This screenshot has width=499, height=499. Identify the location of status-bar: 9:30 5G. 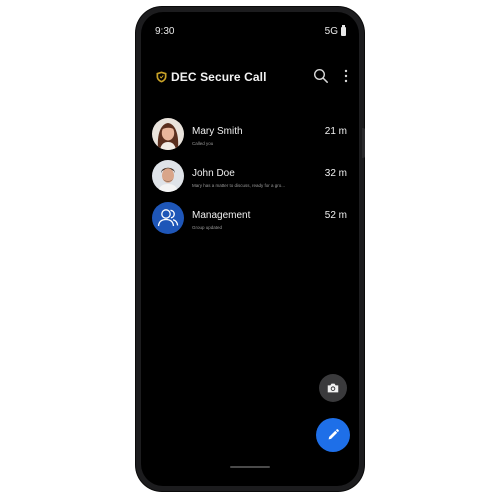
(250, 32).